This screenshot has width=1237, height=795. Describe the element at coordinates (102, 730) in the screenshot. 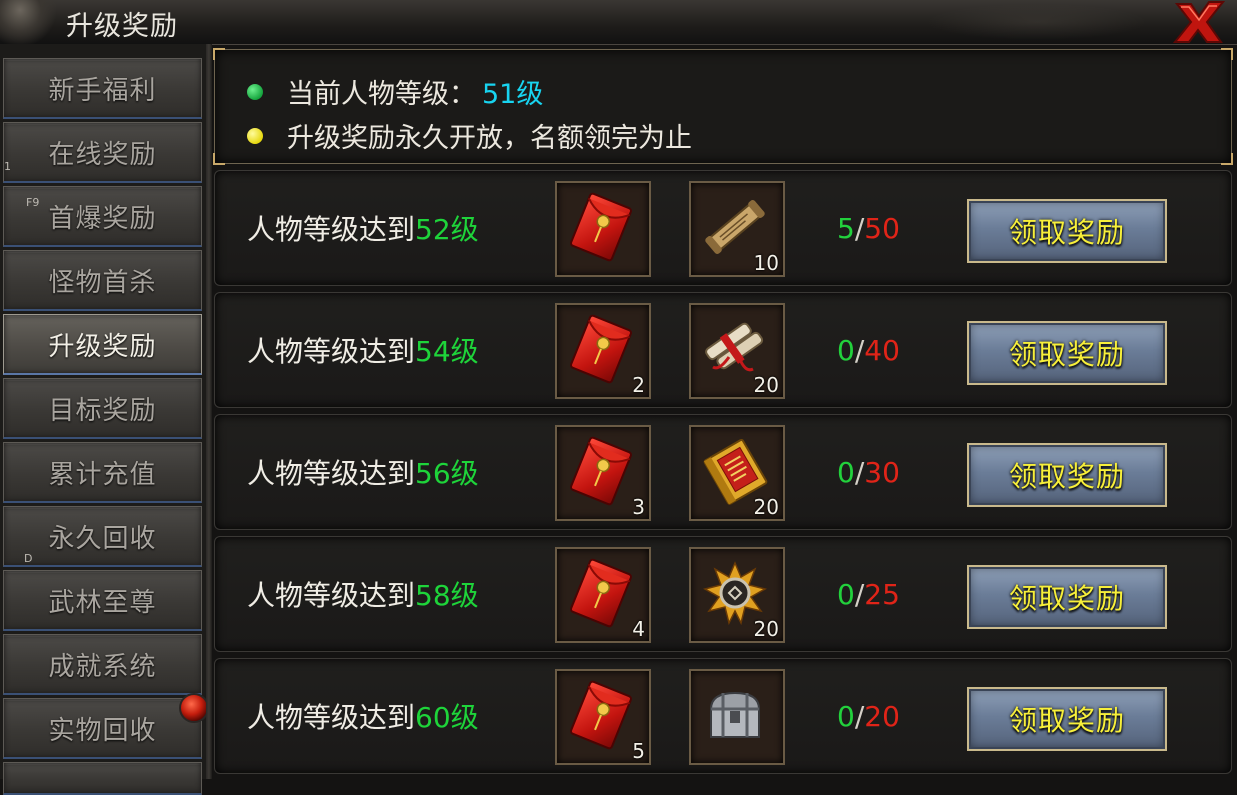

I see `sidebar-item-label: 实物回收` at that location.